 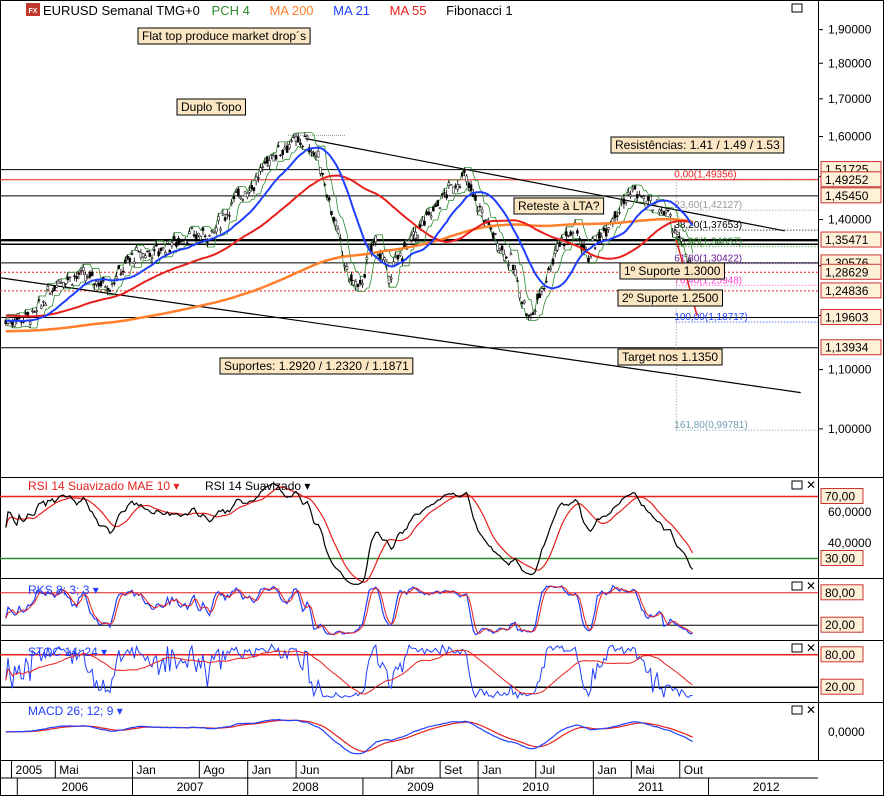 What do you see at coordinates (211, 107) in the screenshot?
I see `double-top-note: Duplo Topo` at bounding box center [211, 107].